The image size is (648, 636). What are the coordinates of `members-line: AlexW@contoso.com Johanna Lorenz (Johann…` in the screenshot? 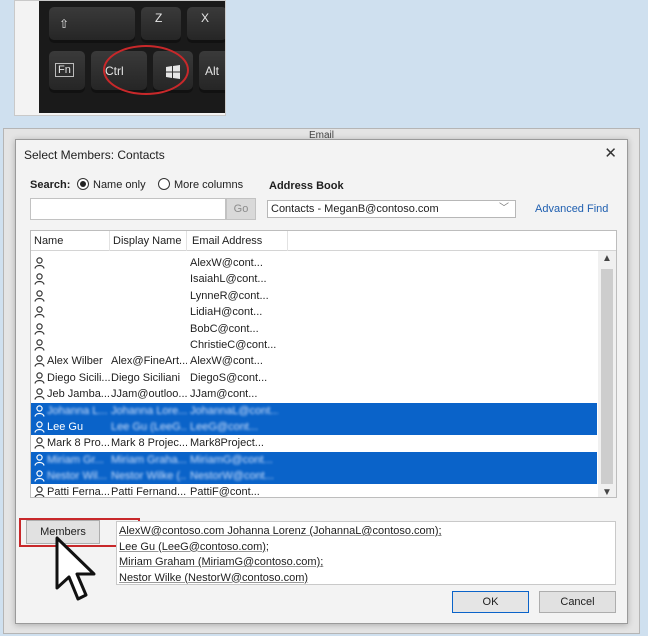 It's located at (280, 531).